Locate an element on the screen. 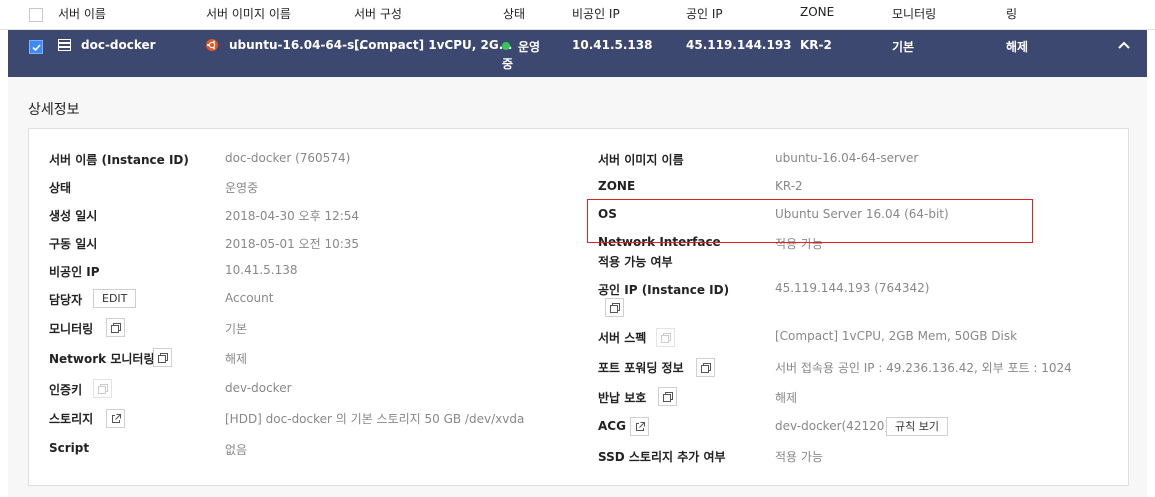 The image size is (1155, 497). ubuntu-icon is located at coordinates (212, 46).